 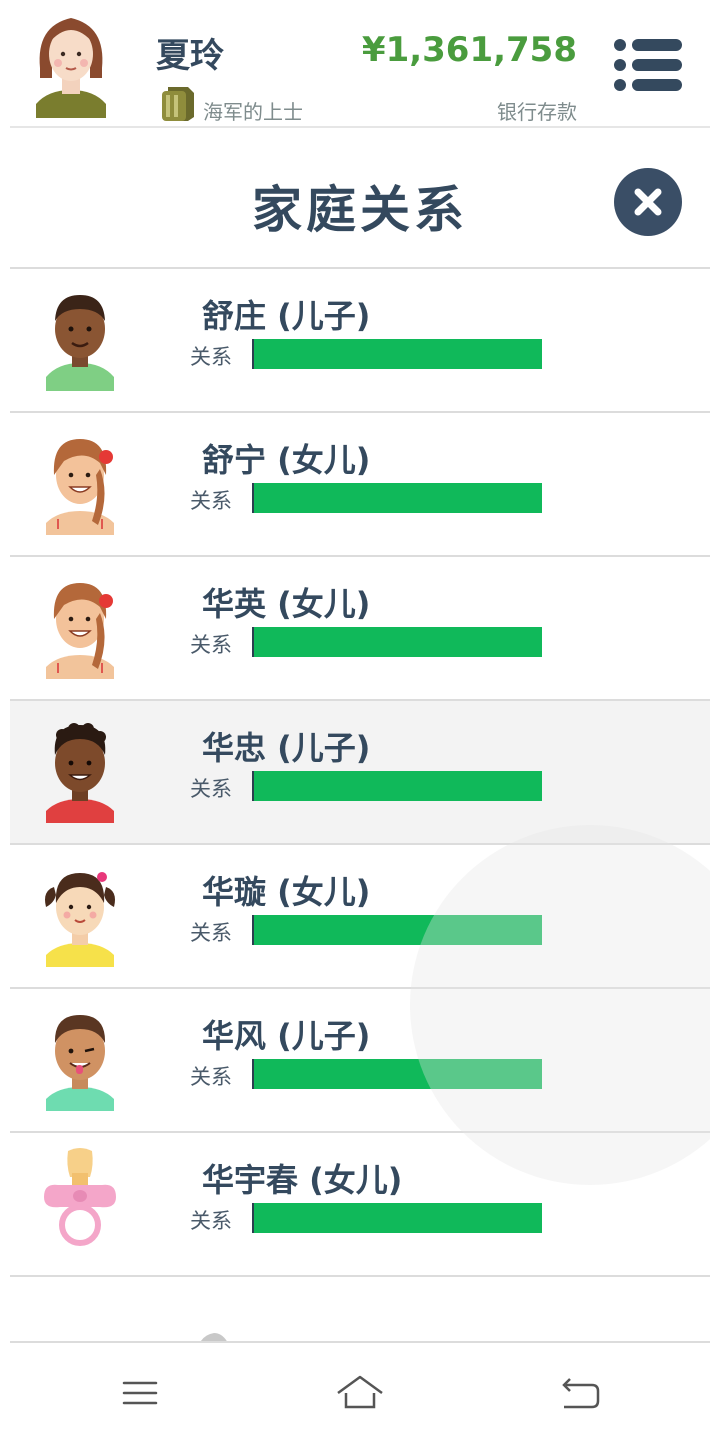 What do you see at coordinates (286, 316) in the screenshot?
I see `member-name: 舒庄 (儿子)` at bounding box center [286, 316].